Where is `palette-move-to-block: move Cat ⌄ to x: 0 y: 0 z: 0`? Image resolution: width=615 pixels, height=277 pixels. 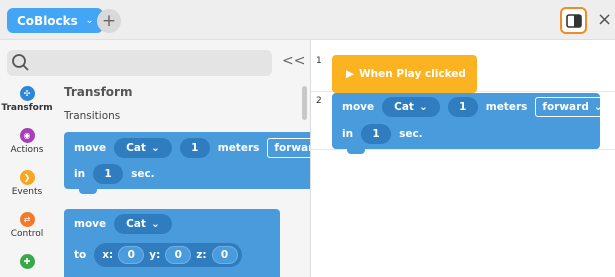
palette-move-to-block: move Cat ⌄ to x: 0 y: 0 z: 0 is located at coordinates (172, 243).